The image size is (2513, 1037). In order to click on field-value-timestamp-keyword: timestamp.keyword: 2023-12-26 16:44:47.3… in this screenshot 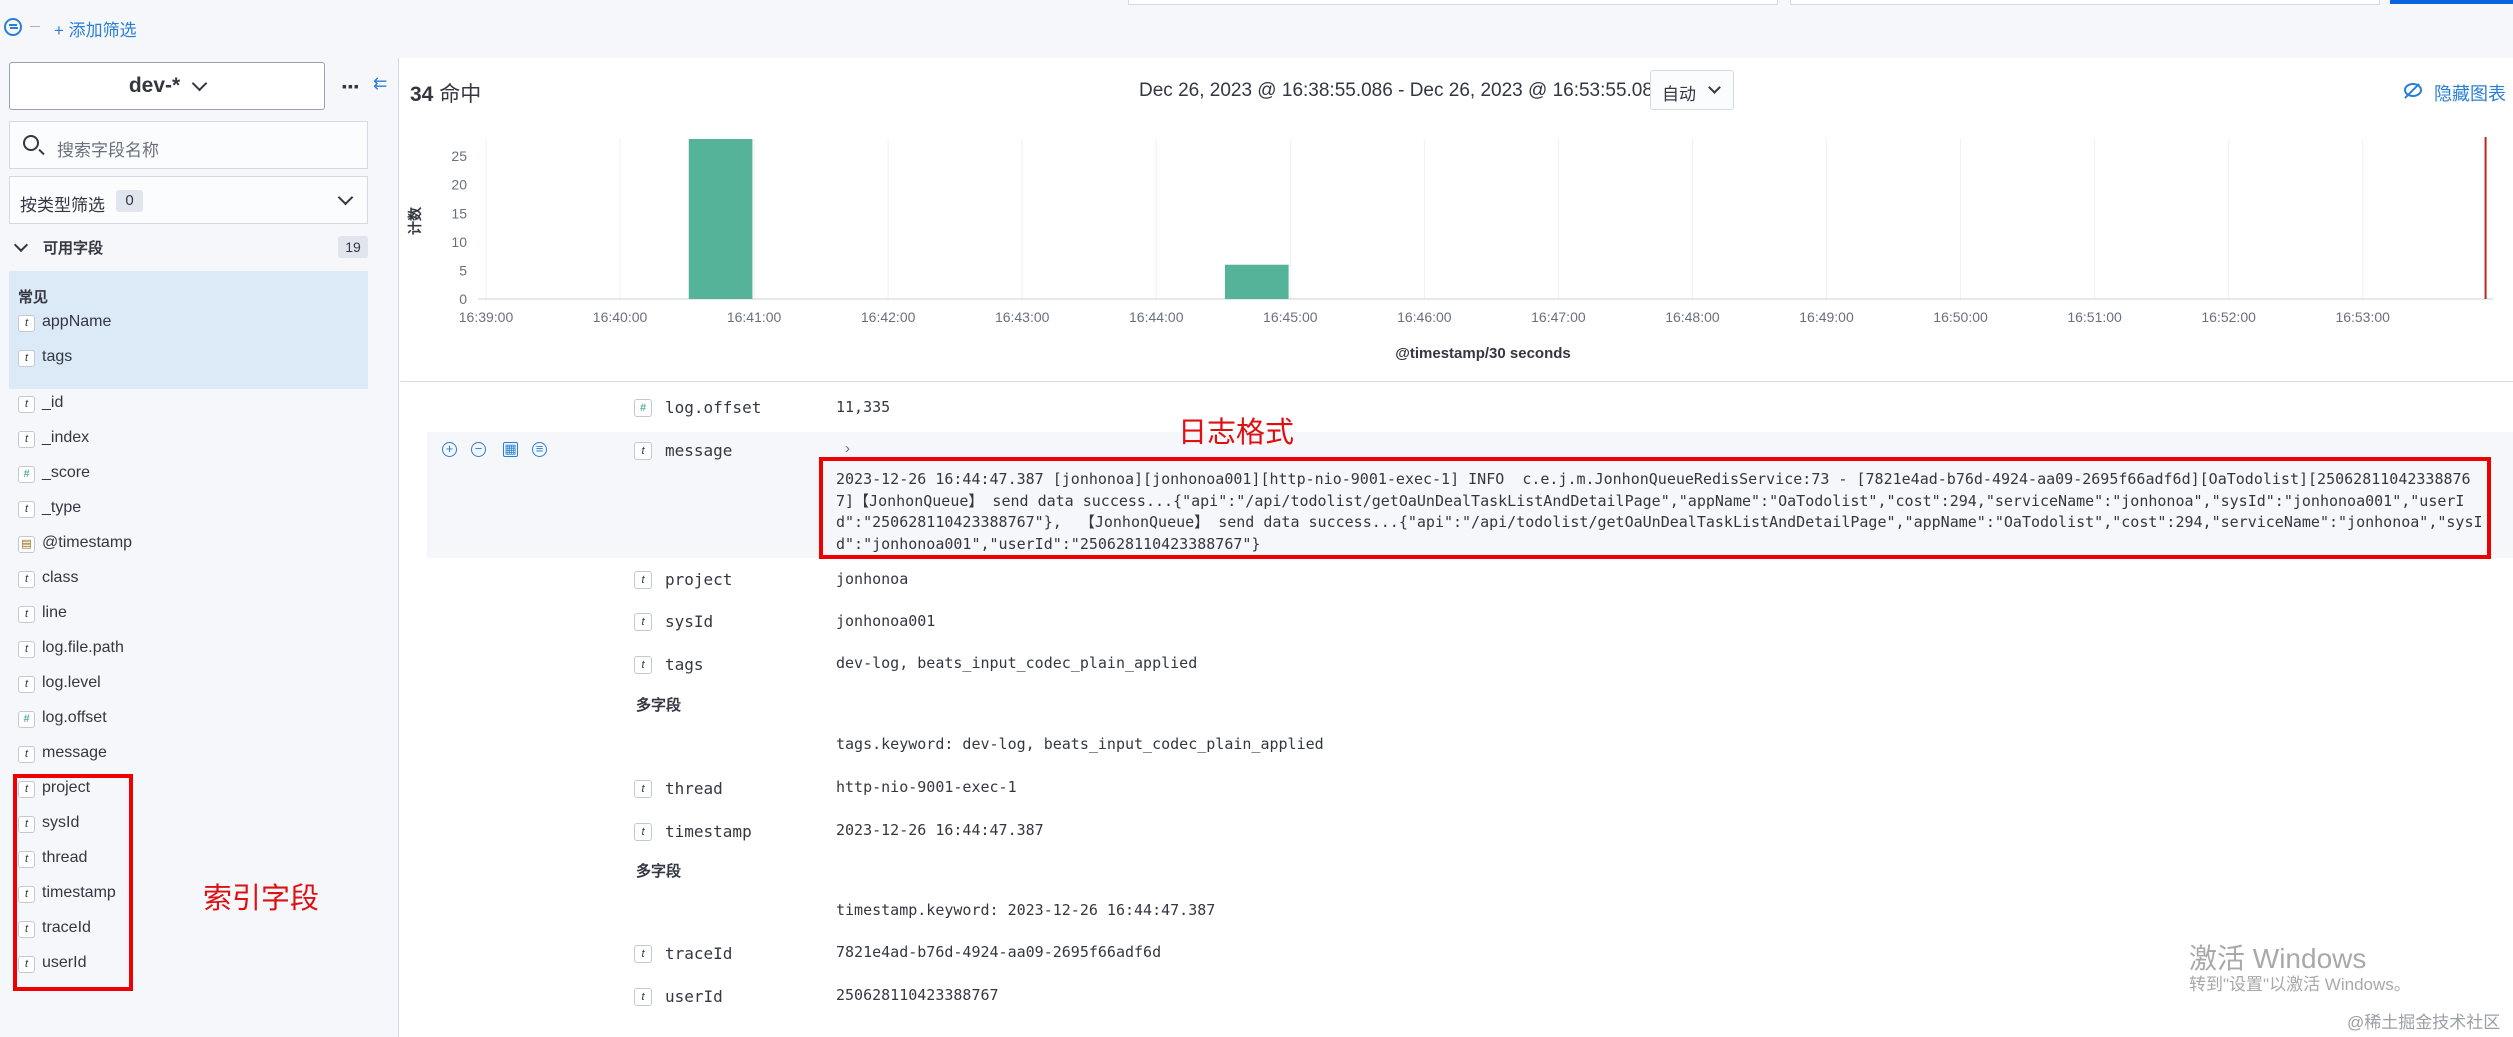, I will do `click(1026, 910)`.